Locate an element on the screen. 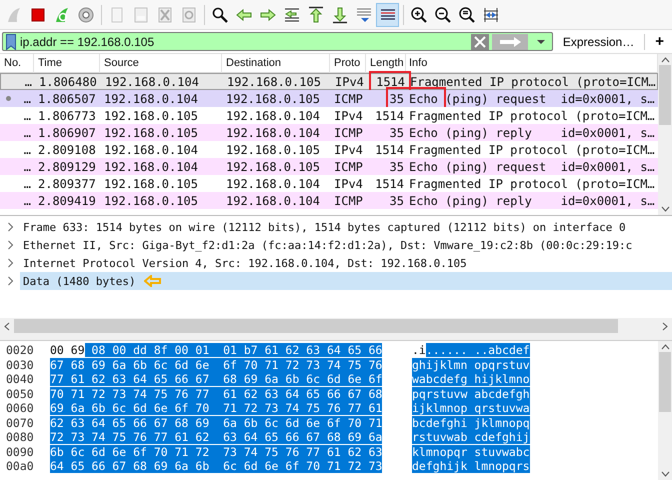  table-cell-text: 1.806907 is located at coordinates (67, 133).